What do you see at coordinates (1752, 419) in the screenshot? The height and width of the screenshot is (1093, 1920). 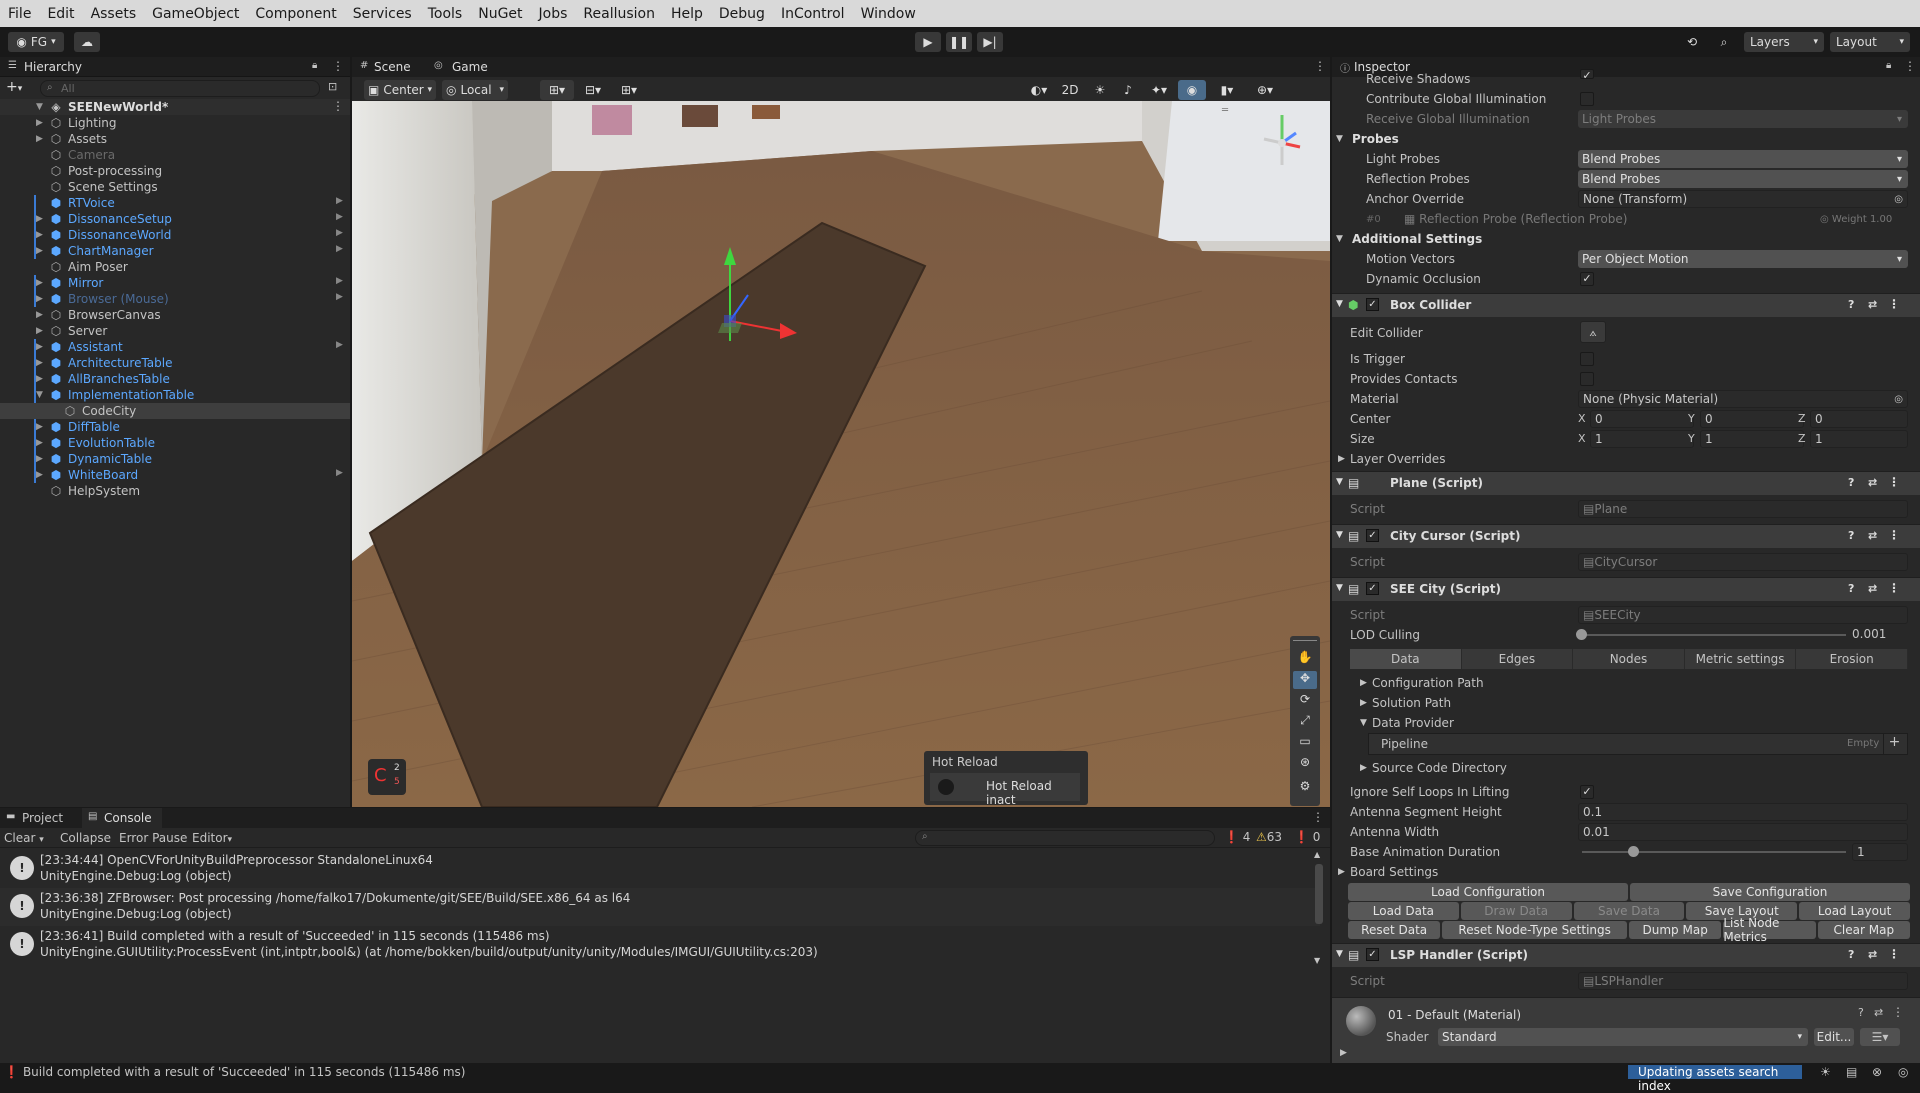 I see `center-y-field: 0` at bounding box center [1752, 419].